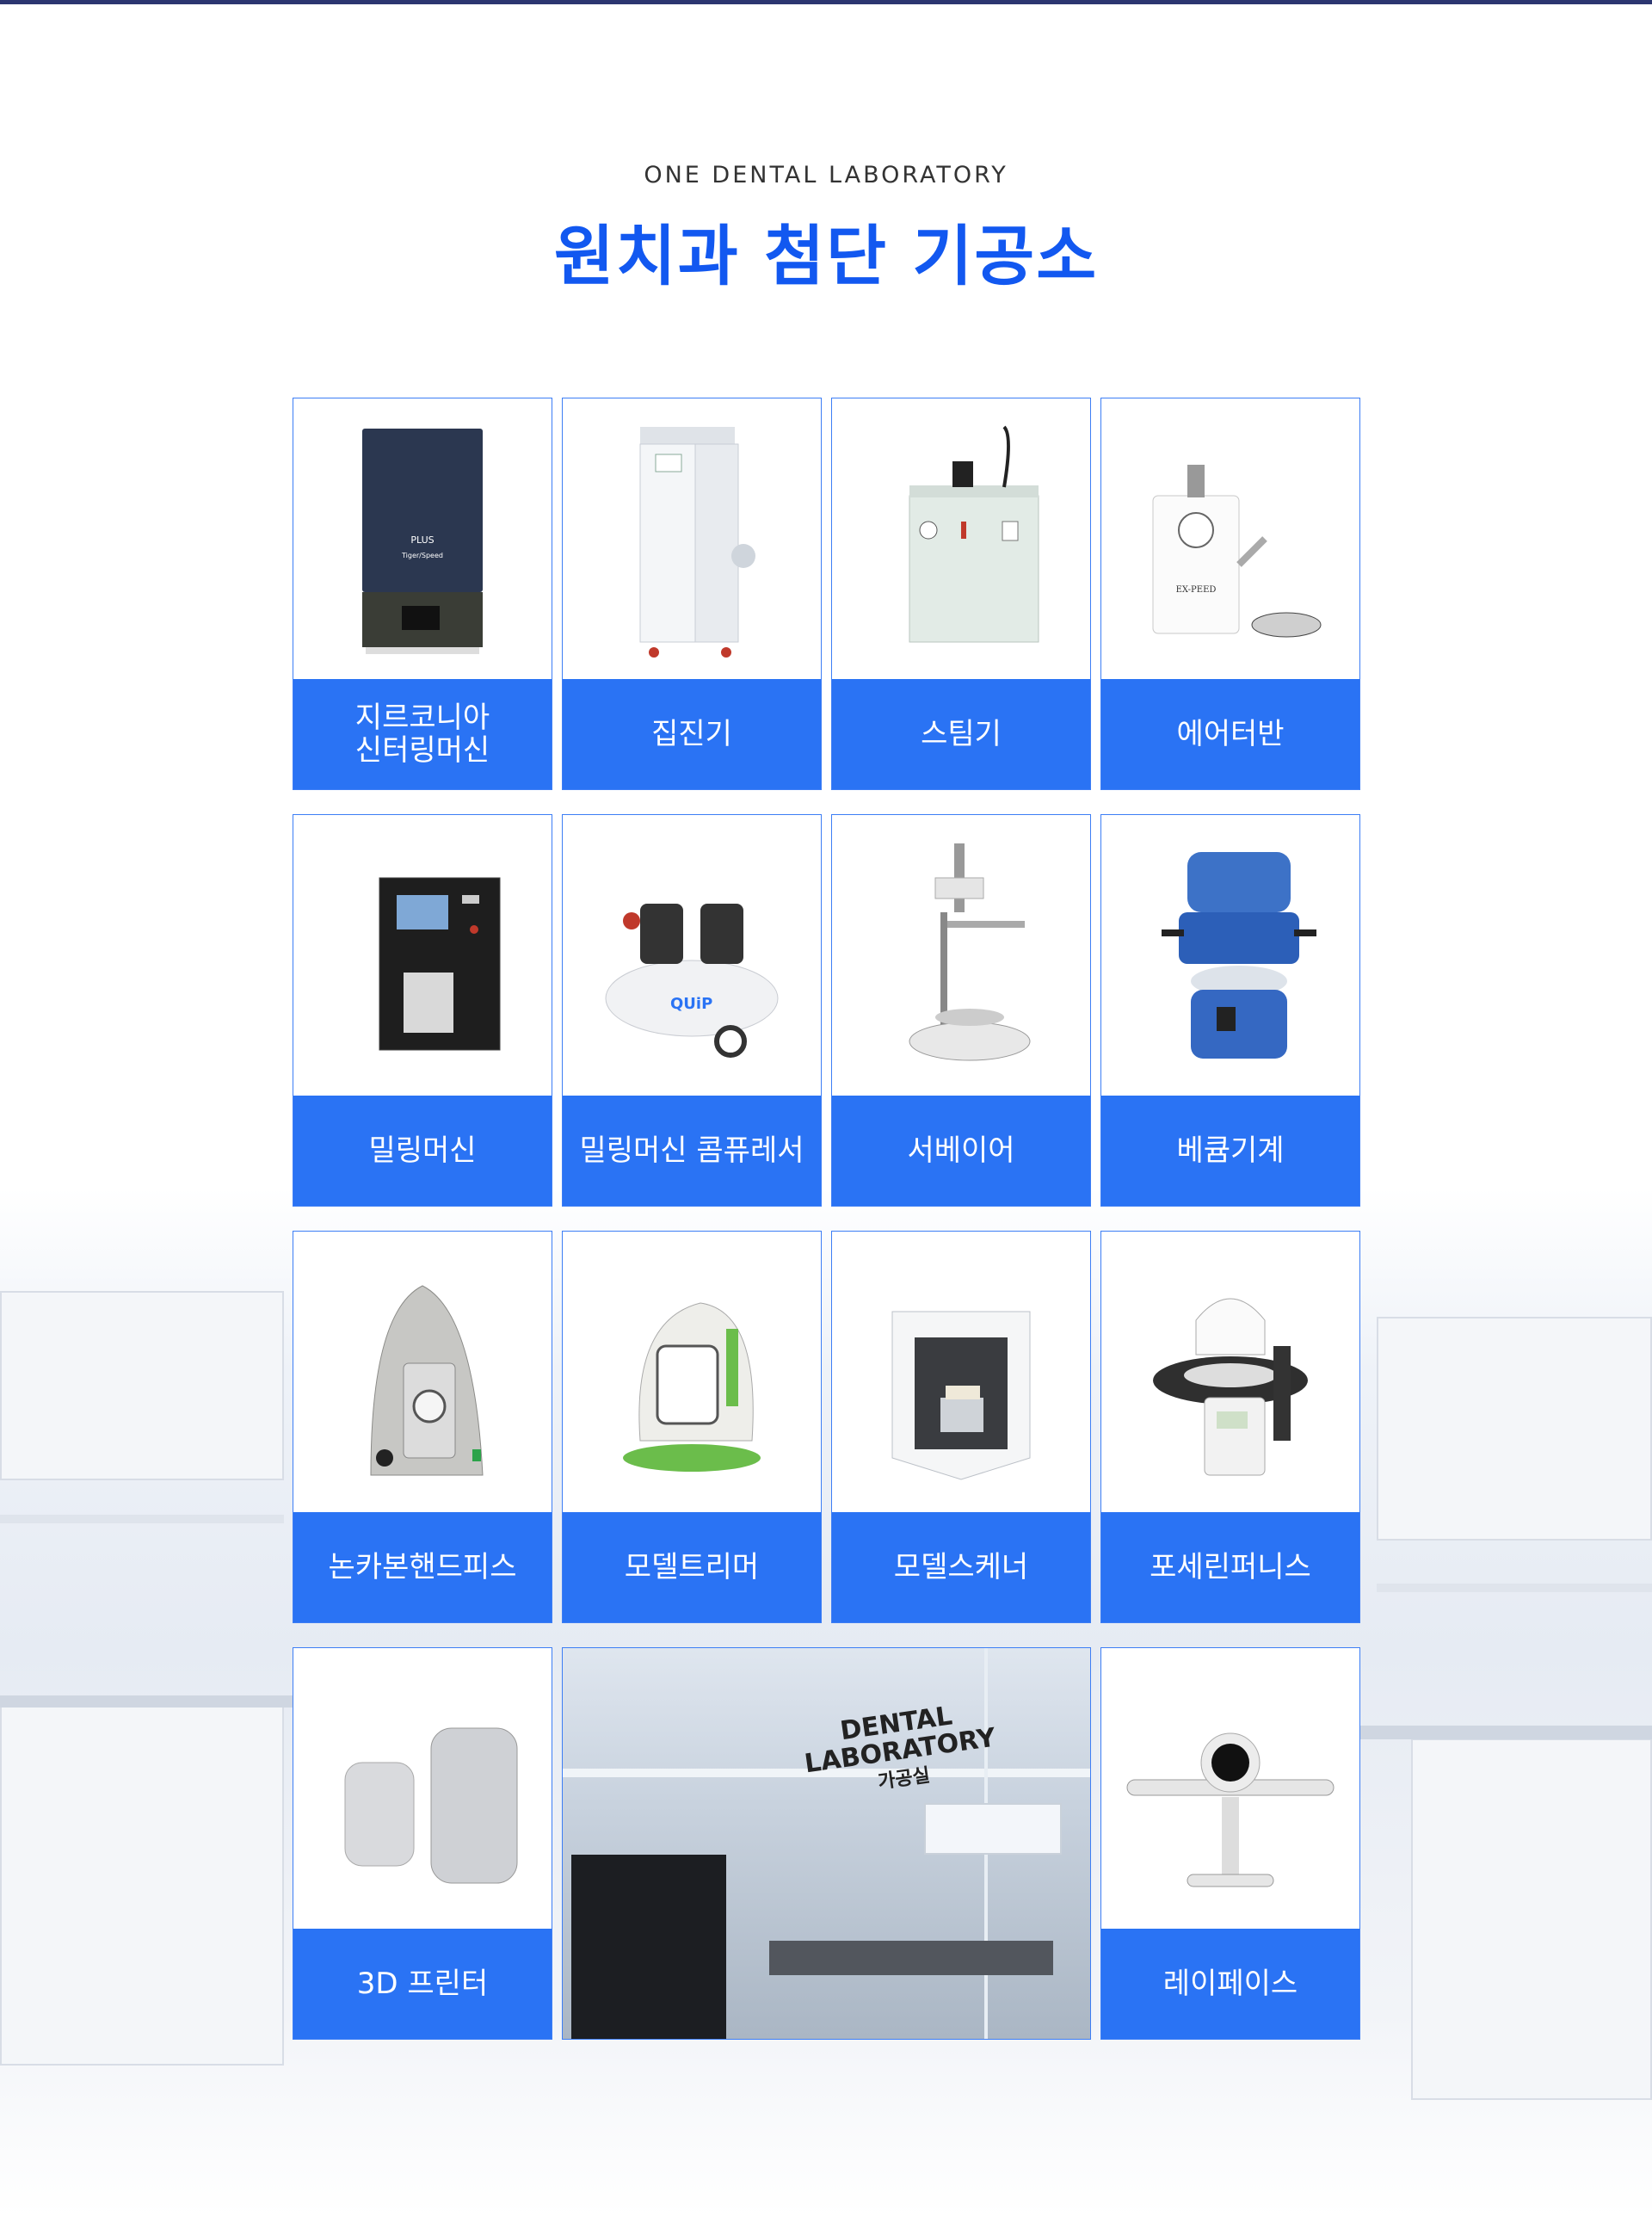 The height and width of the screenshot is (2217, 1652). I want to click on equipment-card: 레이페이스, so click(1230, 1843).